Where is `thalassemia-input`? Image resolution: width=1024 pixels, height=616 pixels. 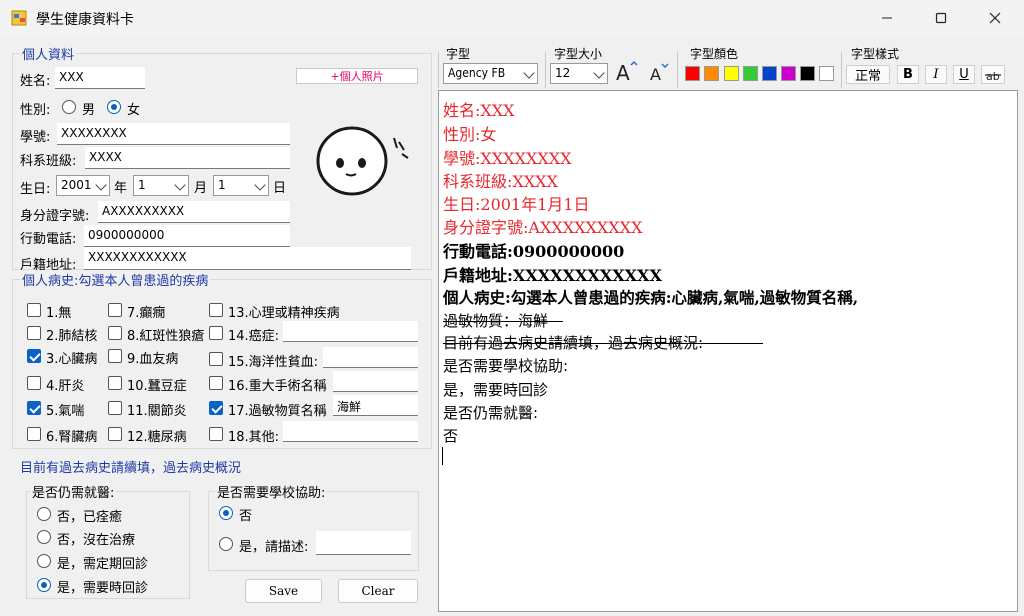 thalassemia-input is located at coordinates (370, 357).